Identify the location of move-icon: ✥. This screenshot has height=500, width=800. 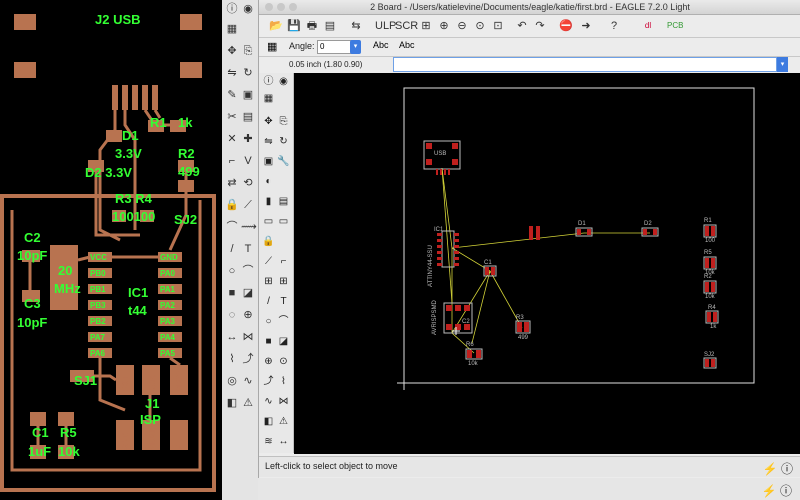
(232, 51).